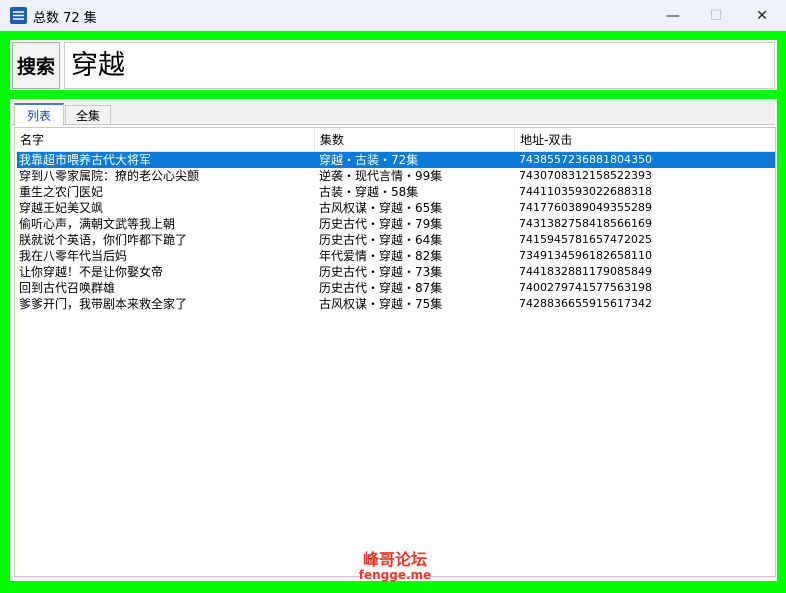  What do you see at coordinates (73, 256) in the screenshot?
I see `item-name: 我在八零年代当后妈` at bounding box center [73, 256].